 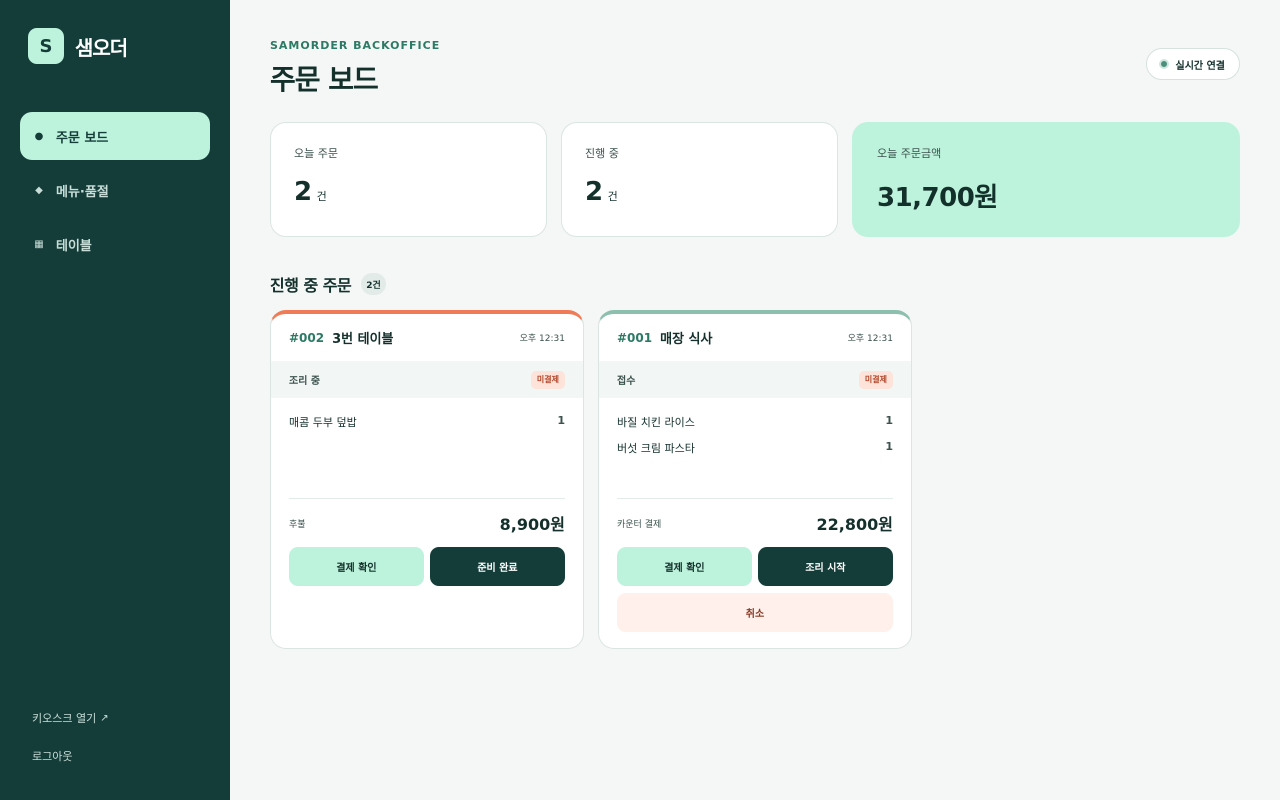 I want to click on order-total: 8,900원, so click(x=532, y=524).